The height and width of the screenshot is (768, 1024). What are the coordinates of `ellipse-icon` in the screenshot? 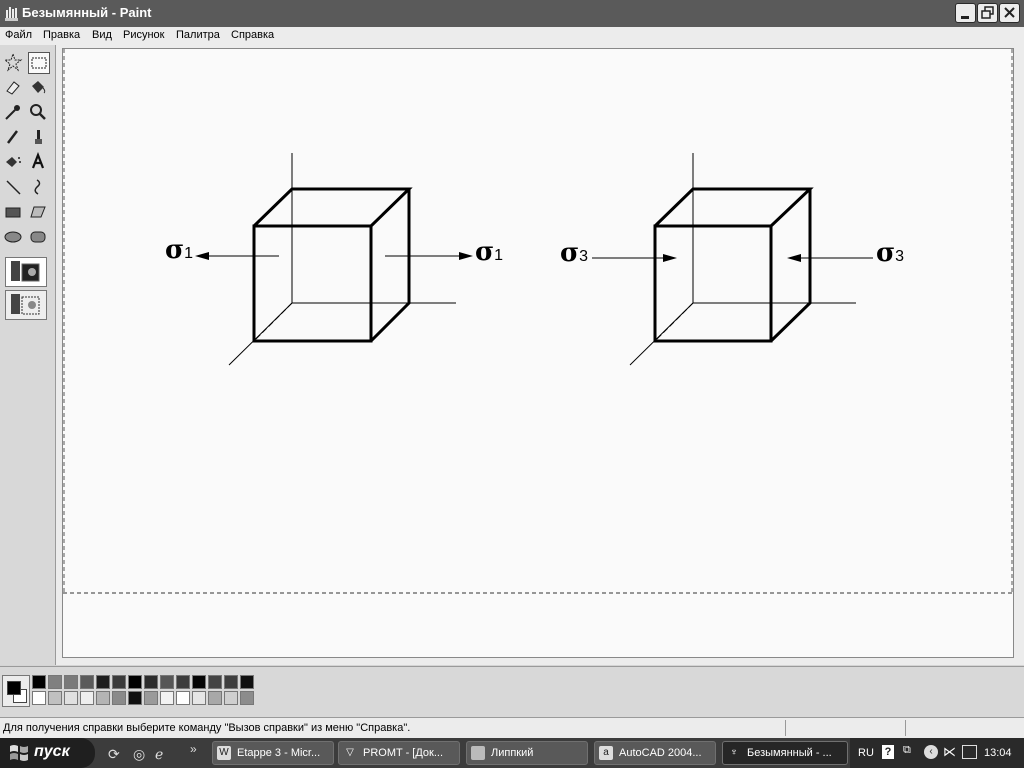 It's located at (13, 237).